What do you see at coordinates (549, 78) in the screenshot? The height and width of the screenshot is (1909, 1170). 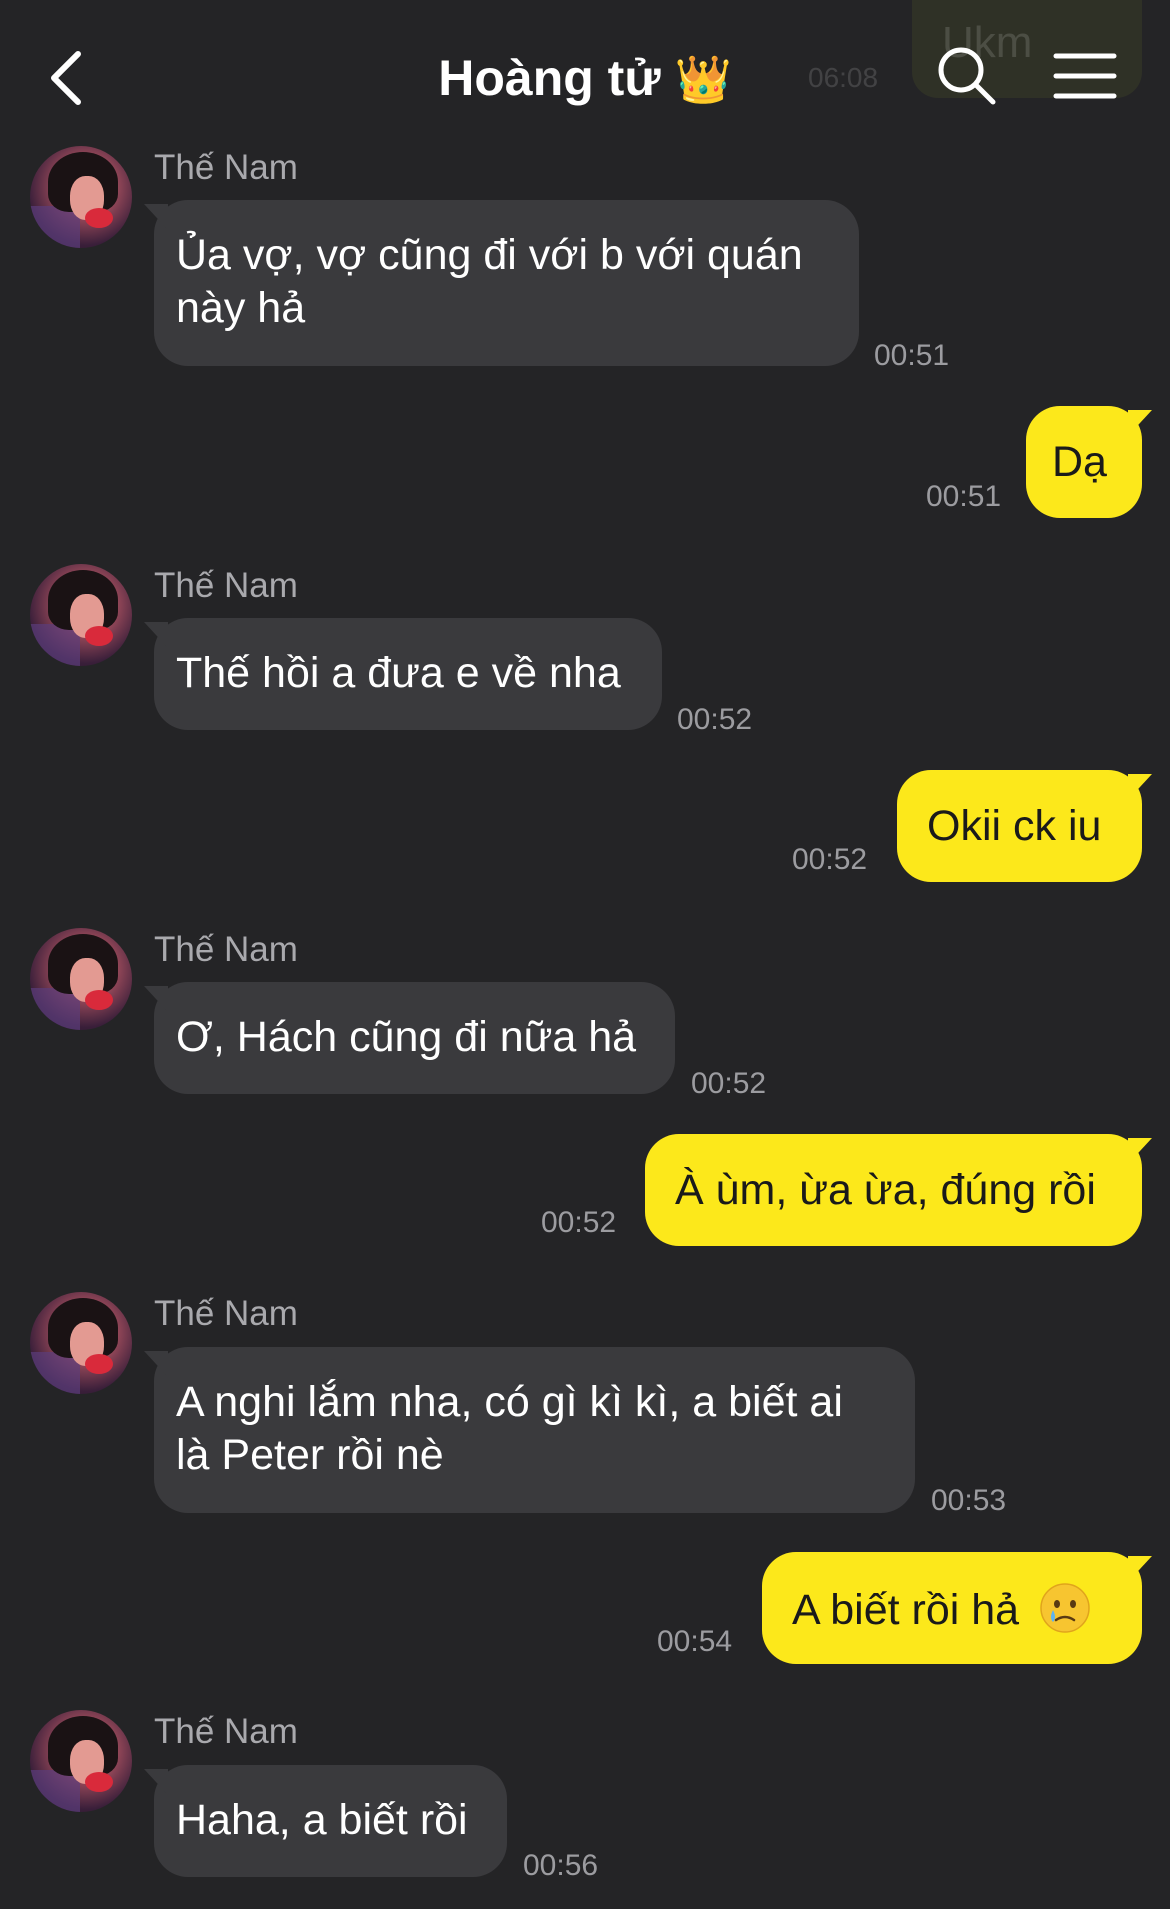 I see `chat-title-text: Hoàng tử` at bounding box center [549, 78].